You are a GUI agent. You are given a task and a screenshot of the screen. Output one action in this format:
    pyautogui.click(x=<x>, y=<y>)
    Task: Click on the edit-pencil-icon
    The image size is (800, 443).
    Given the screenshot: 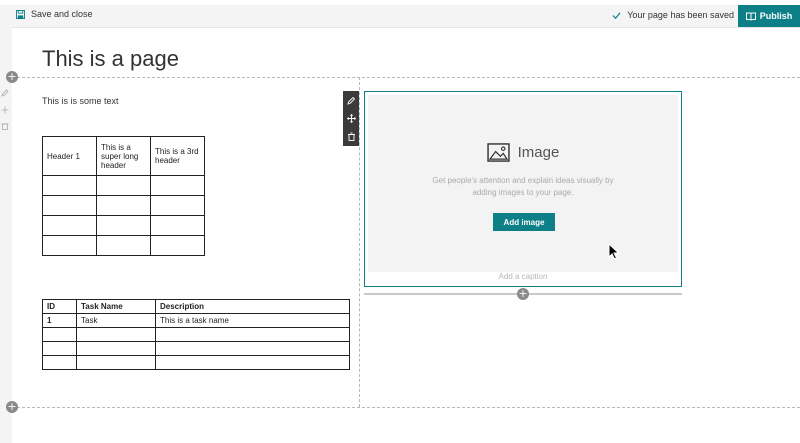 What is the action you would take?
    pyautogui.click(x=351, y=100)
    